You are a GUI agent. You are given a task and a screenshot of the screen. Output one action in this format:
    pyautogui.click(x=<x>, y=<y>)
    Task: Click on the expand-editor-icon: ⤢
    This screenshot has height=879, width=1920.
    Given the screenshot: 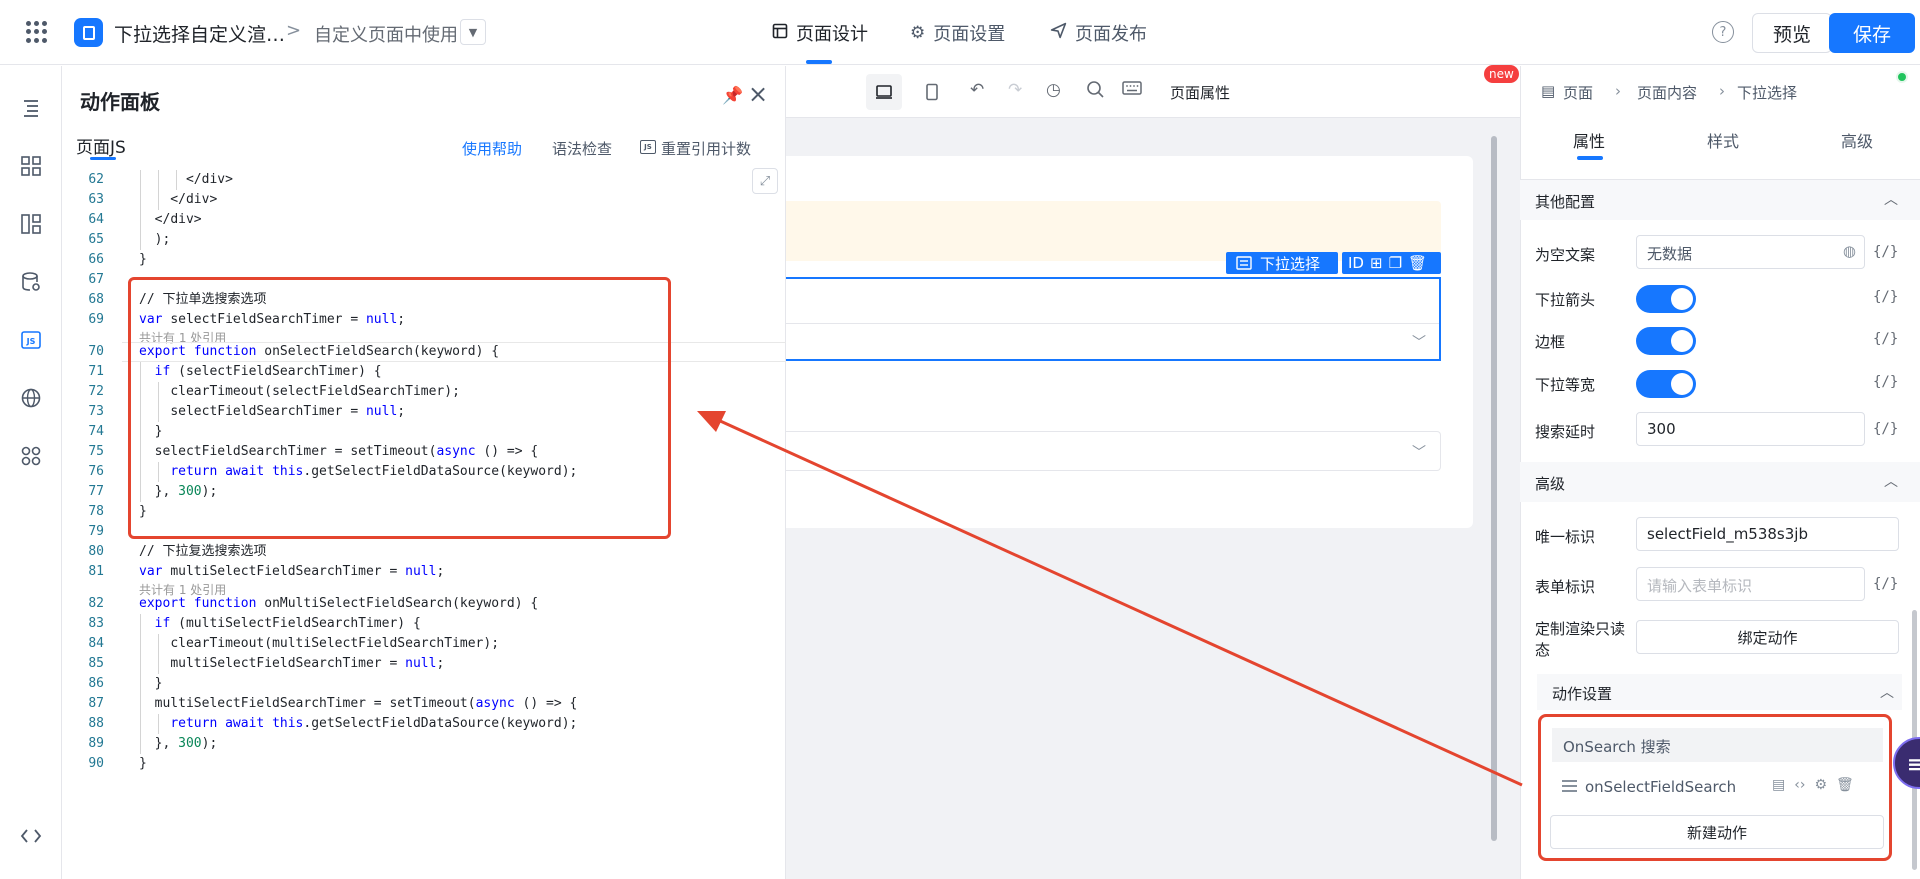 What is the action you would take?
    pyautogui.click(x=765, y=181)
    